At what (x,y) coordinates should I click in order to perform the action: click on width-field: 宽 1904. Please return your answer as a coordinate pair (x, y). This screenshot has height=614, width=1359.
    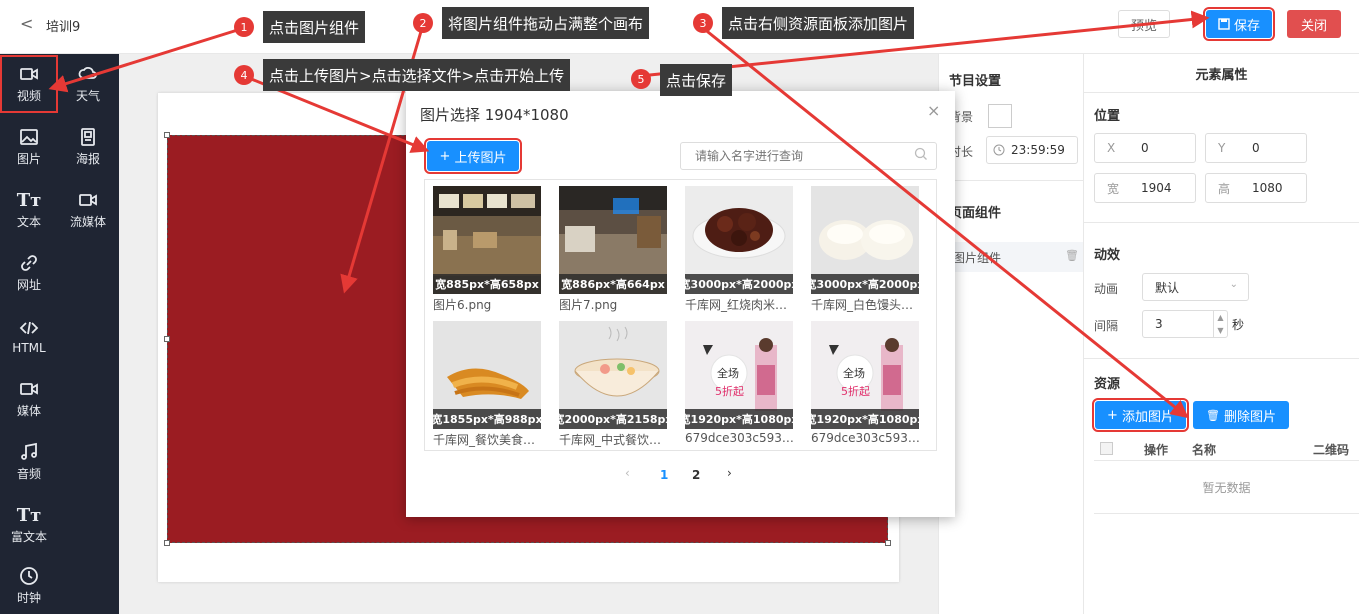
    Looking at the image, I should click on (1145, 188).